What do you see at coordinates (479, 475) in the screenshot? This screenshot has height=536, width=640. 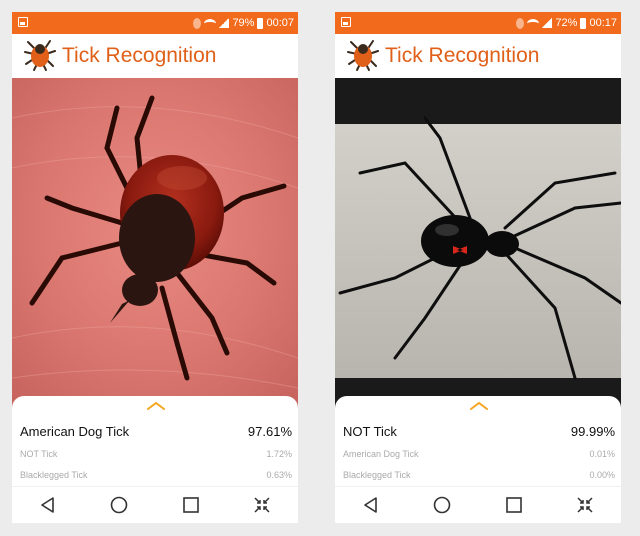 I see `result-row: Blacklegged Tick 0.00%` at bounding box center [479, 475].